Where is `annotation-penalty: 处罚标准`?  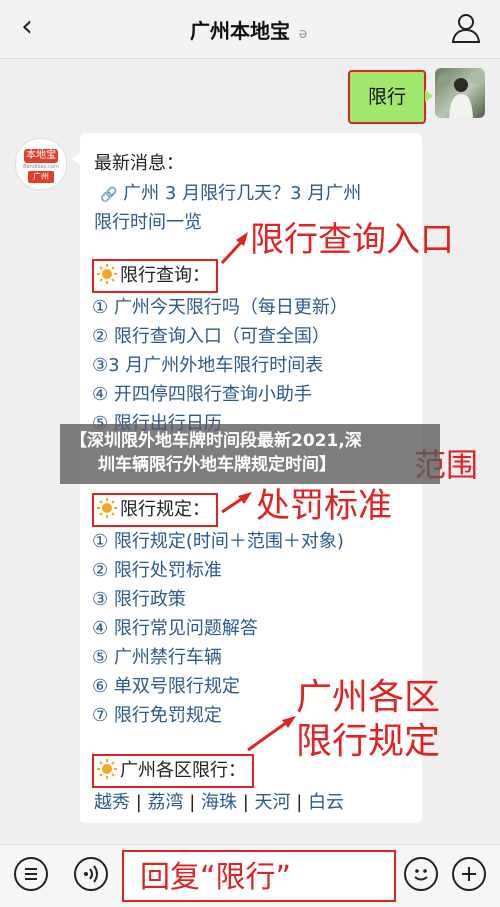
annotation-penalty: 处罚标准 is located at coordinates (324, 506).